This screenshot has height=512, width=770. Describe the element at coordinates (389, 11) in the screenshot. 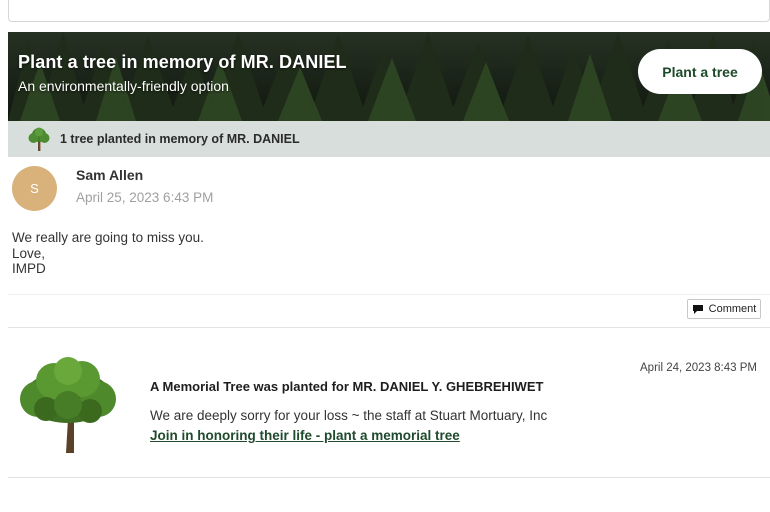

I see `previous-card` at that location.